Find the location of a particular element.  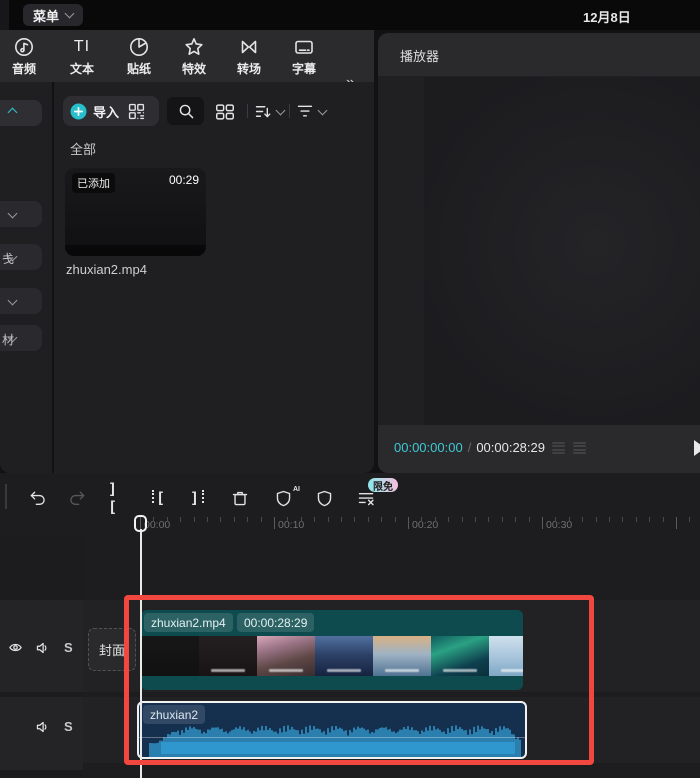

player-controls-bar: 00:00:00:00 / 00:00:28:29 is located at coordinates (539, 449).